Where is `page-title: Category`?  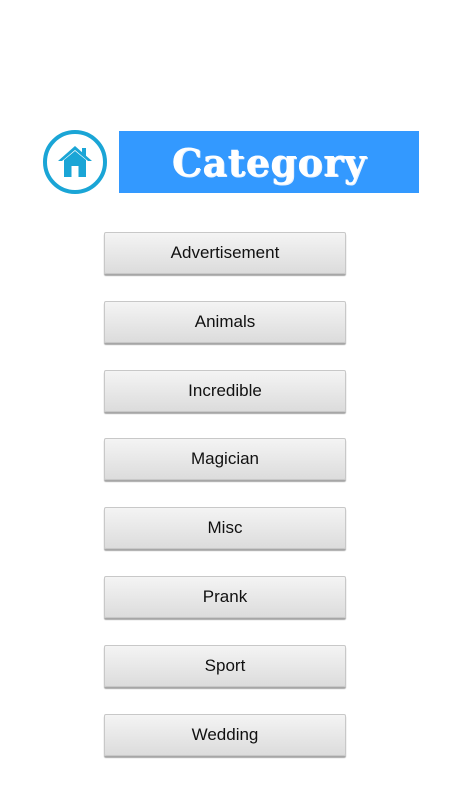 page-title: Category is located at coordinates (269, 162).